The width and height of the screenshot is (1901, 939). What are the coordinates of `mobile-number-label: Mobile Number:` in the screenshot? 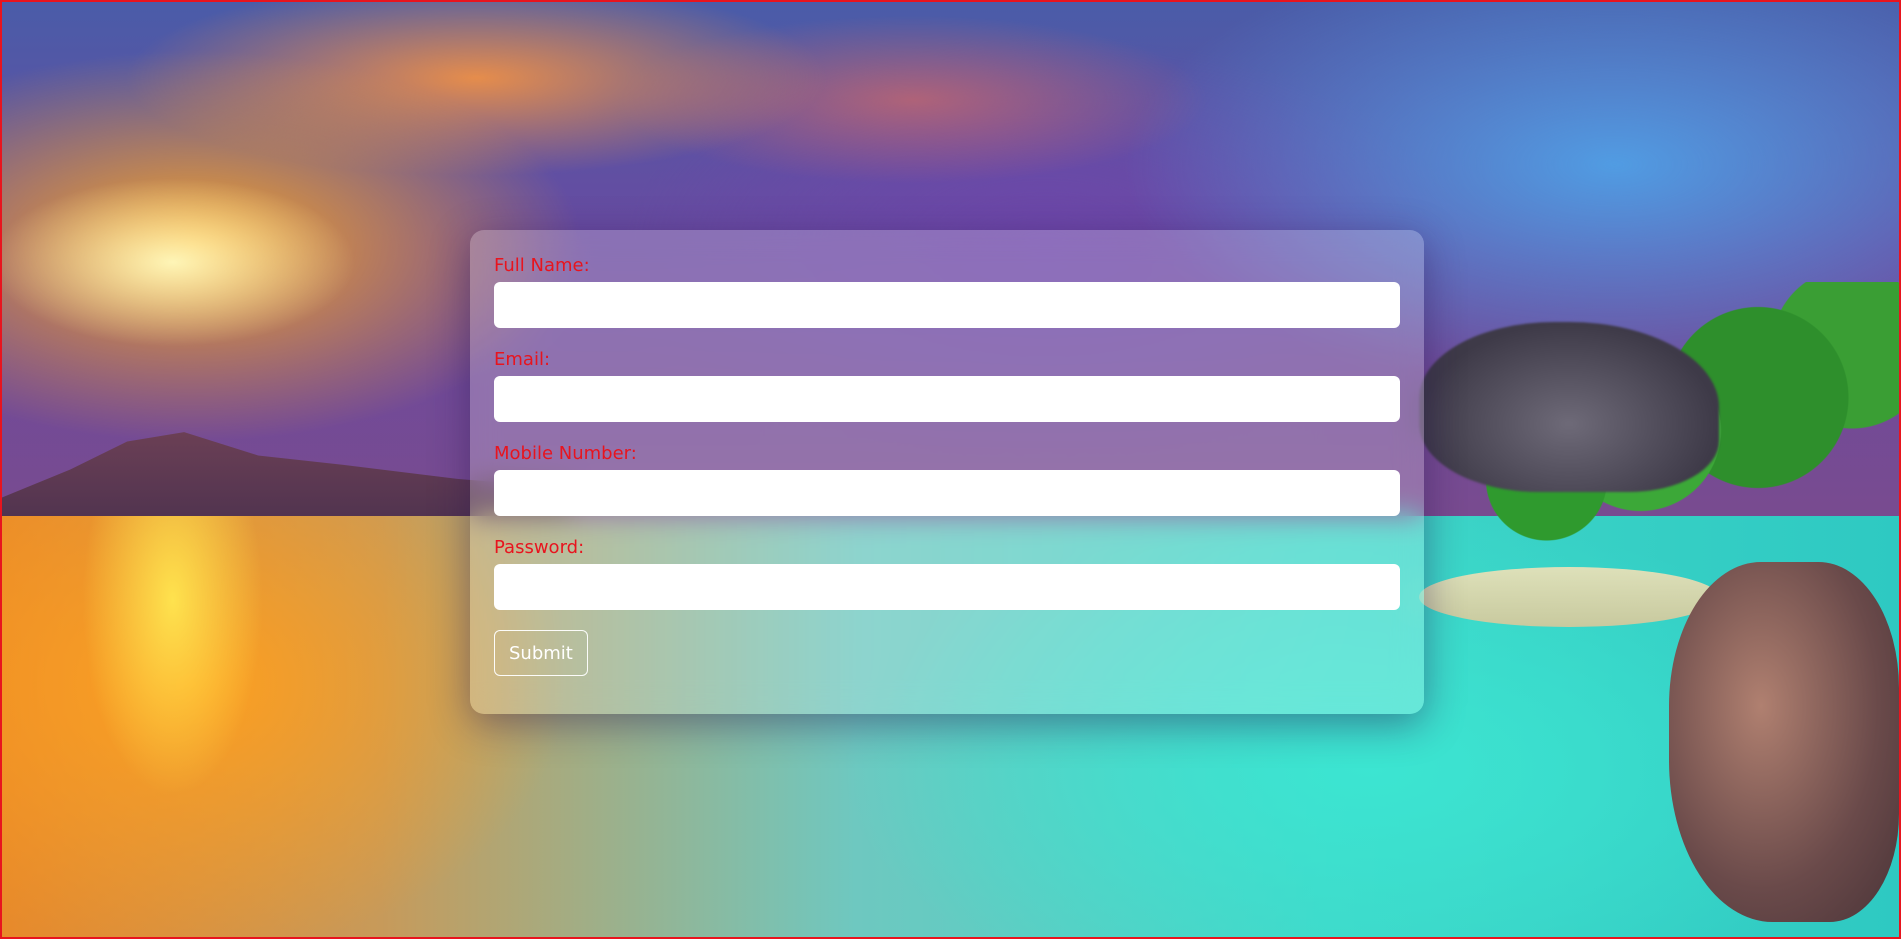 It's located at (565, 453).